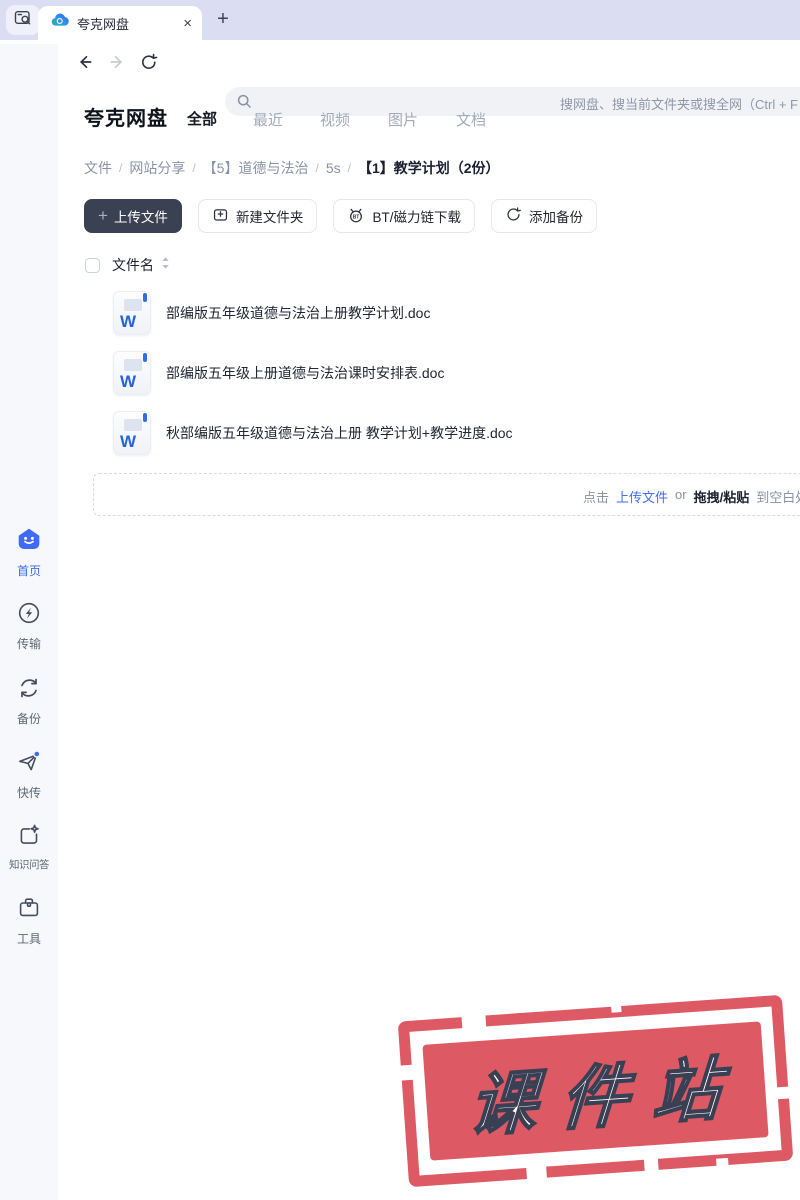 This screenshot has width=800, height=1200. I want to click on transfer-icon, so click(29, 615).